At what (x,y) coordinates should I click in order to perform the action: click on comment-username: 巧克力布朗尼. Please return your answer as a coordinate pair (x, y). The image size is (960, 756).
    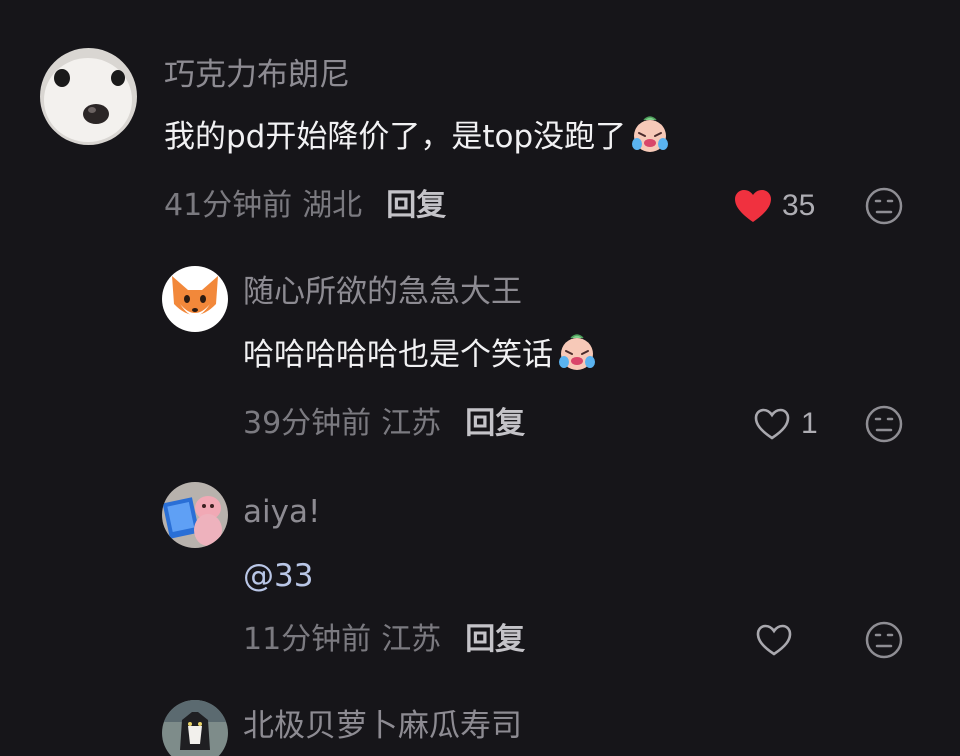
    Looking at the image, I should click on (257, 75).